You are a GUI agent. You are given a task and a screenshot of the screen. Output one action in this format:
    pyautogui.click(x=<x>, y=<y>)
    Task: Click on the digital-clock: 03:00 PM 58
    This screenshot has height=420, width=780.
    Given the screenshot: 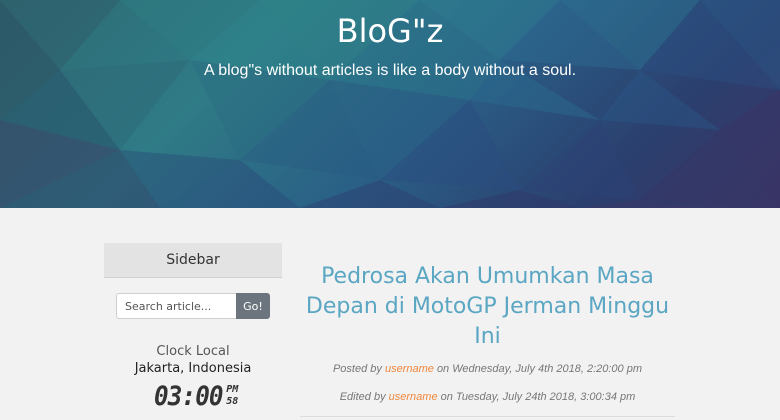 What is the action you would take?
    pyautogui.click(x=196, y=397)
    